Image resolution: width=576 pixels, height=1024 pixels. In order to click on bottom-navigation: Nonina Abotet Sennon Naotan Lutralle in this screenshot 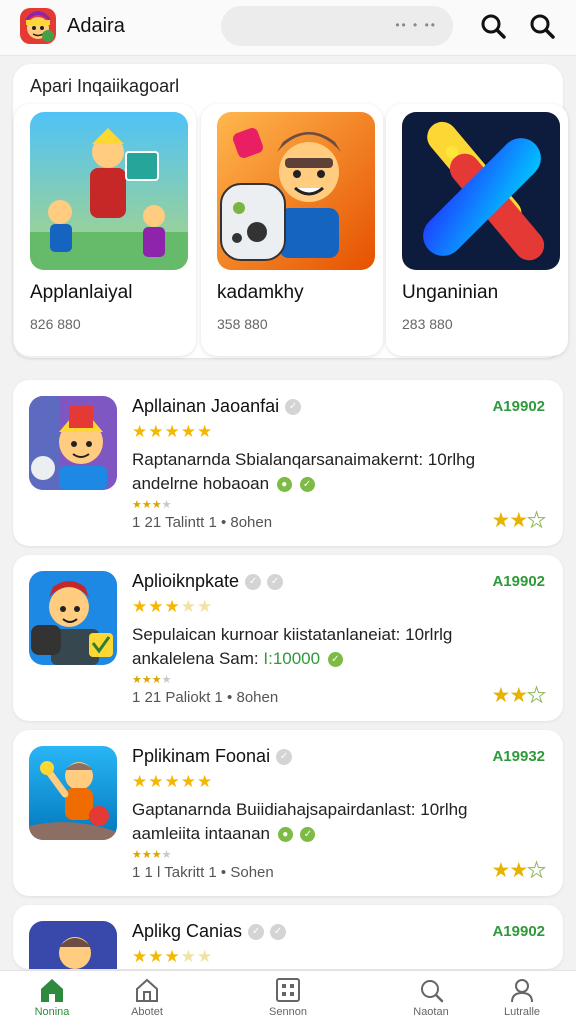, I will do `click(288, 997)`.